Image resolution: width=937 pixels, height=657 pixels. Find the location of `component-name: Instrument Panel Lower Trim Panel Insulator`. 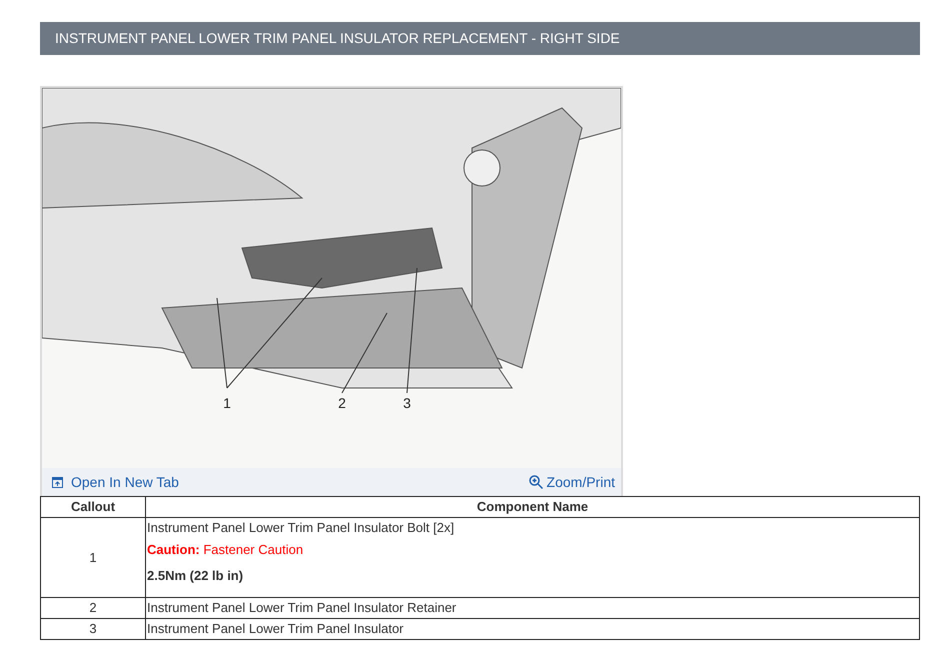

component-name: Instrument Panel Lower Trim Panel Insulator is located at coordinates (533, 629).